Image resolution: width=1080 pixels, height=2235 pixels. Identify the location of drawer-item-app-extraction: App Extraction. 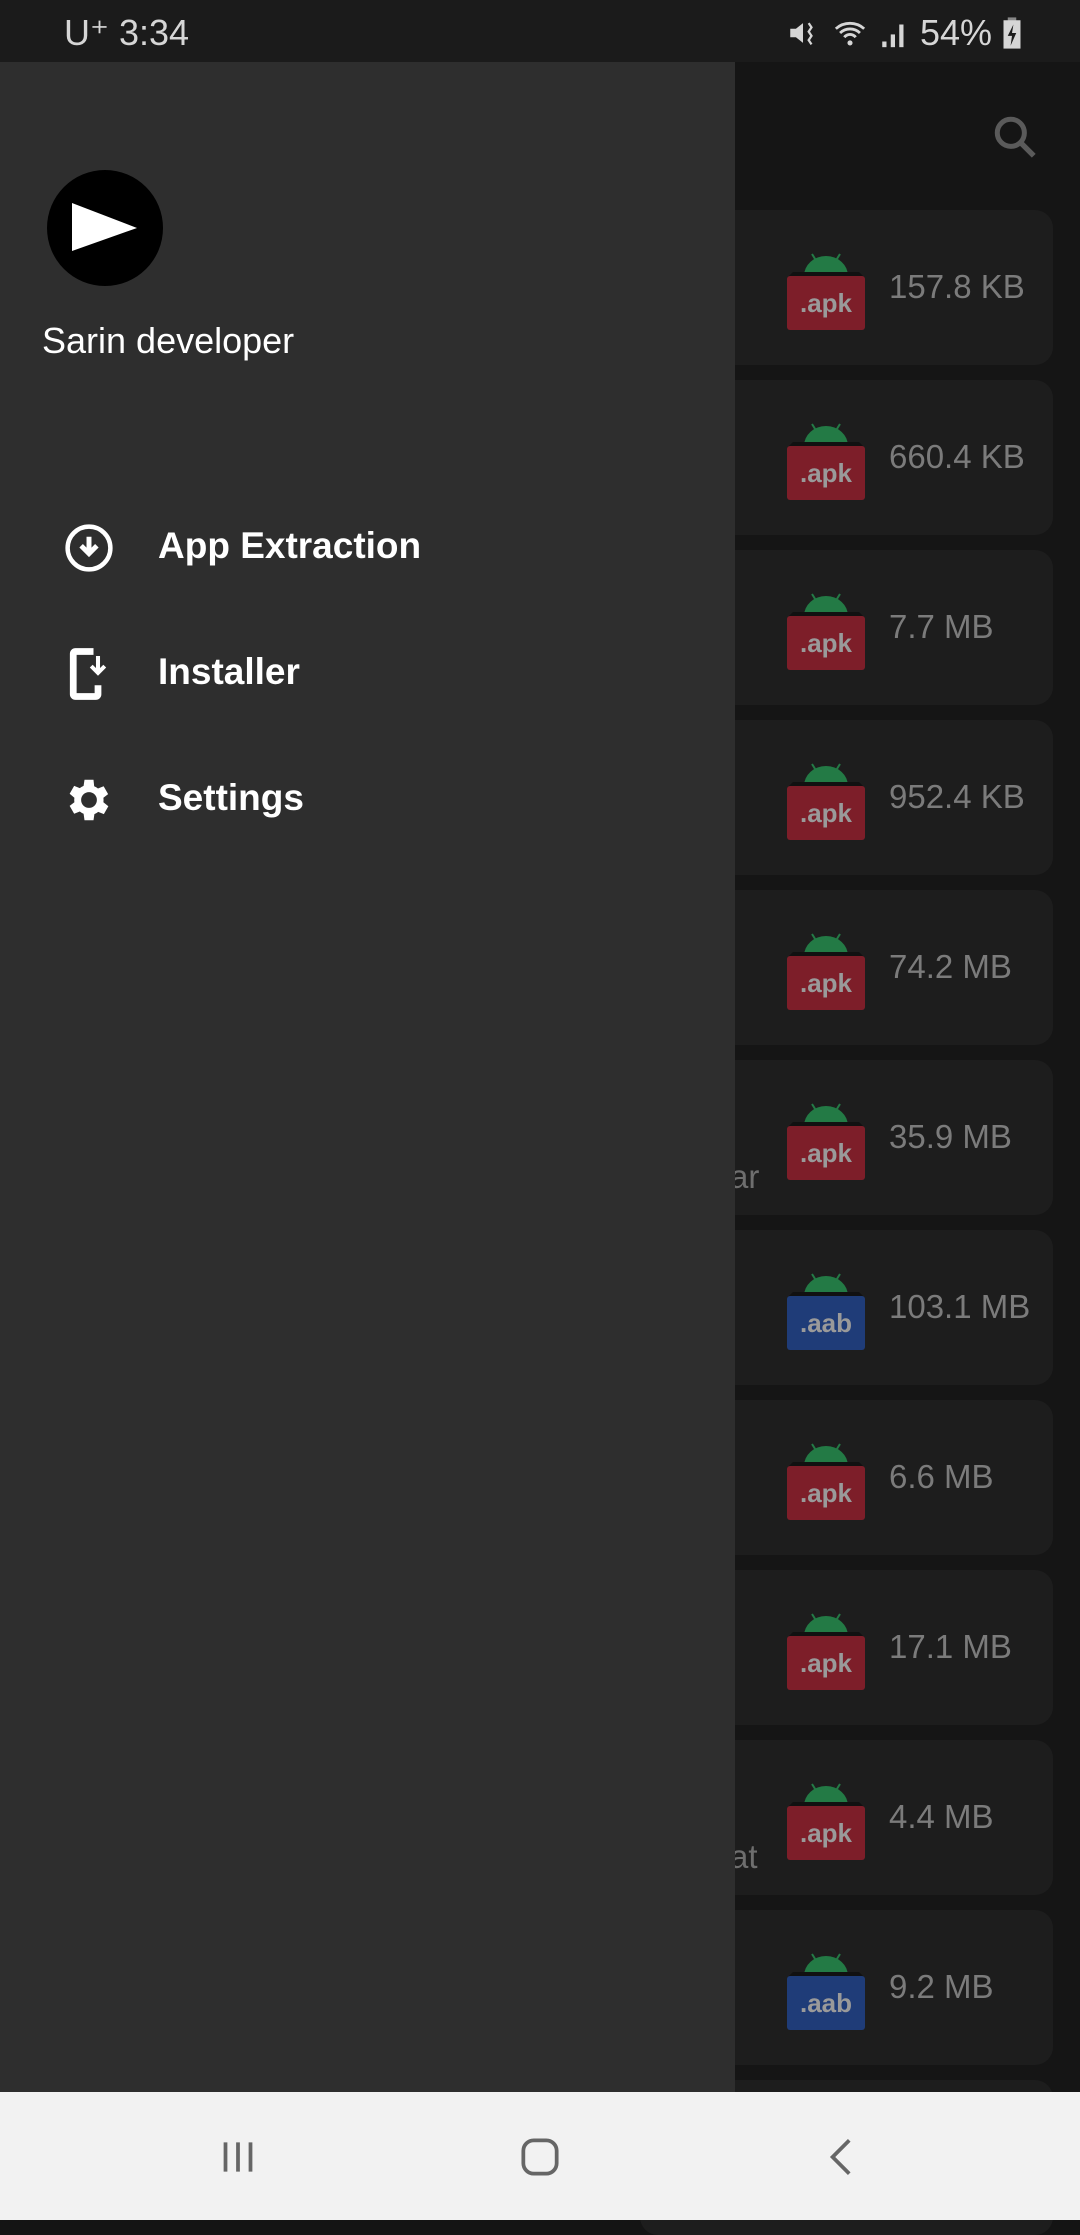
(367, 548).